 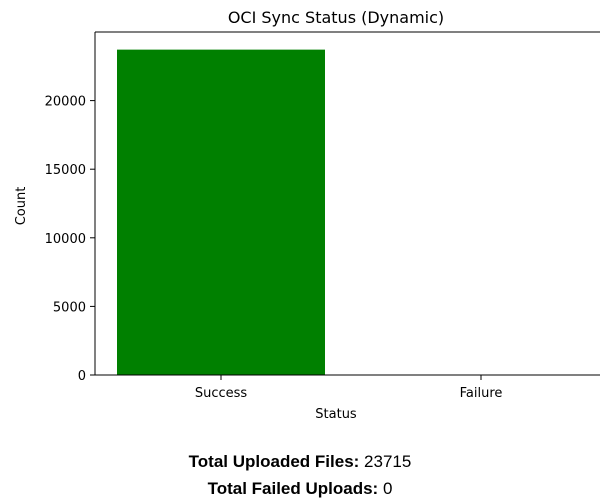 I want to click on total-uploaded-label: Total Uploaded Files:, so click(x=274, y=461).